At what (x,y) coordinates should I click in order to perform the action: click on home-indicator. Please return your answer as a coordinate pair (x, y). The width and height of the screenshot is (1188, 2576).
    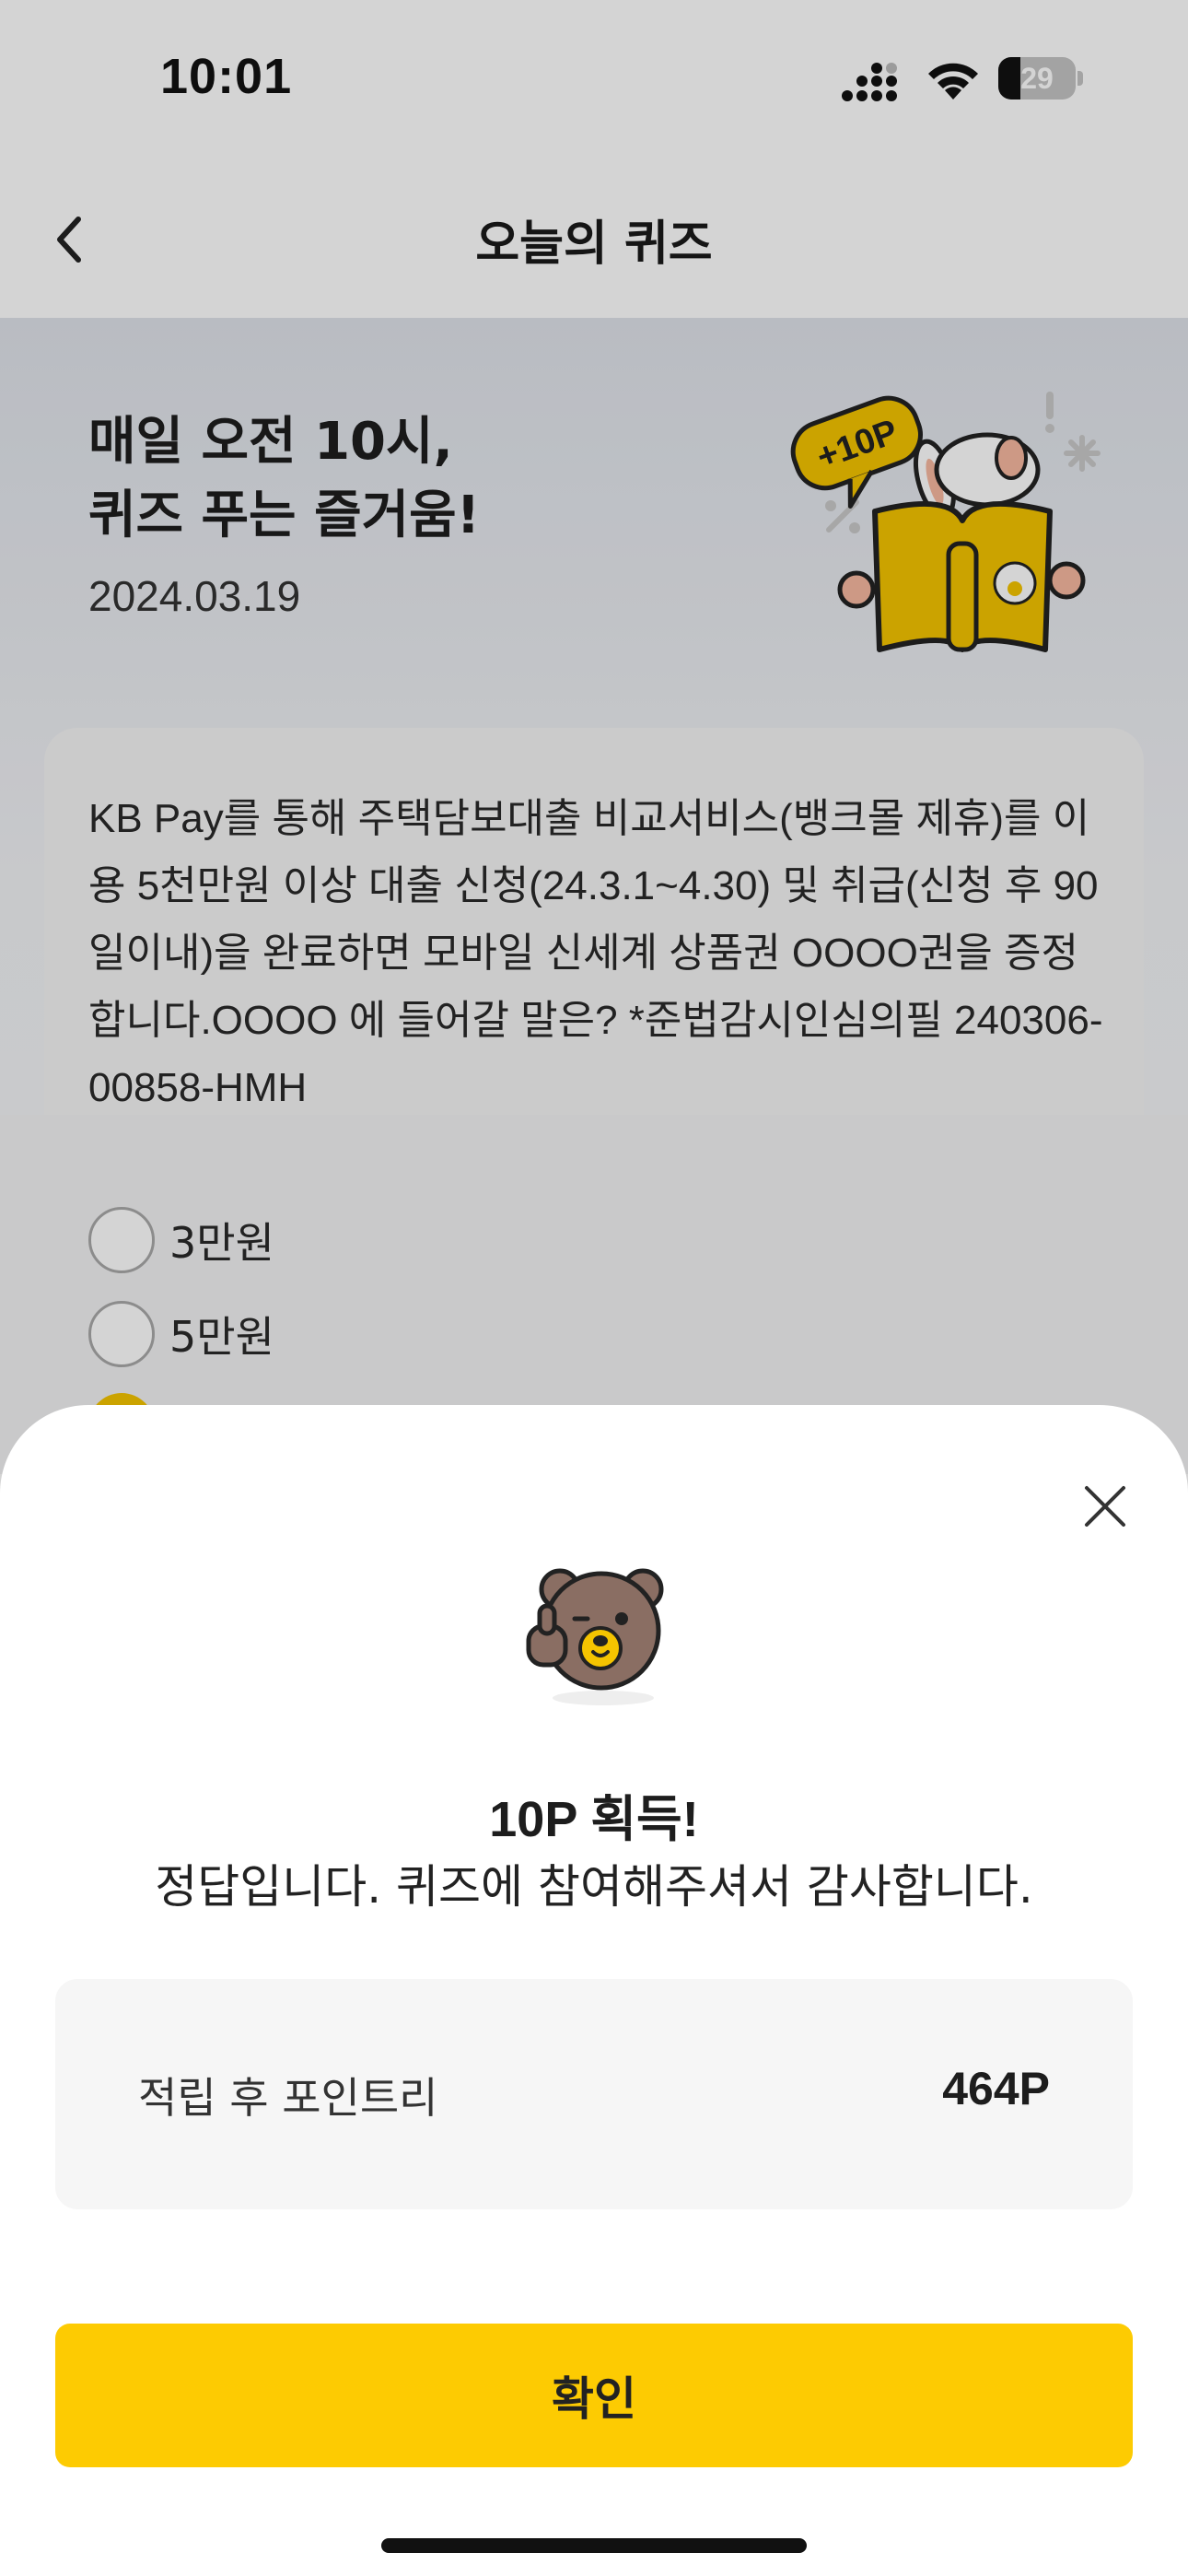
    Looking at the image, I should click on (594, 2545).